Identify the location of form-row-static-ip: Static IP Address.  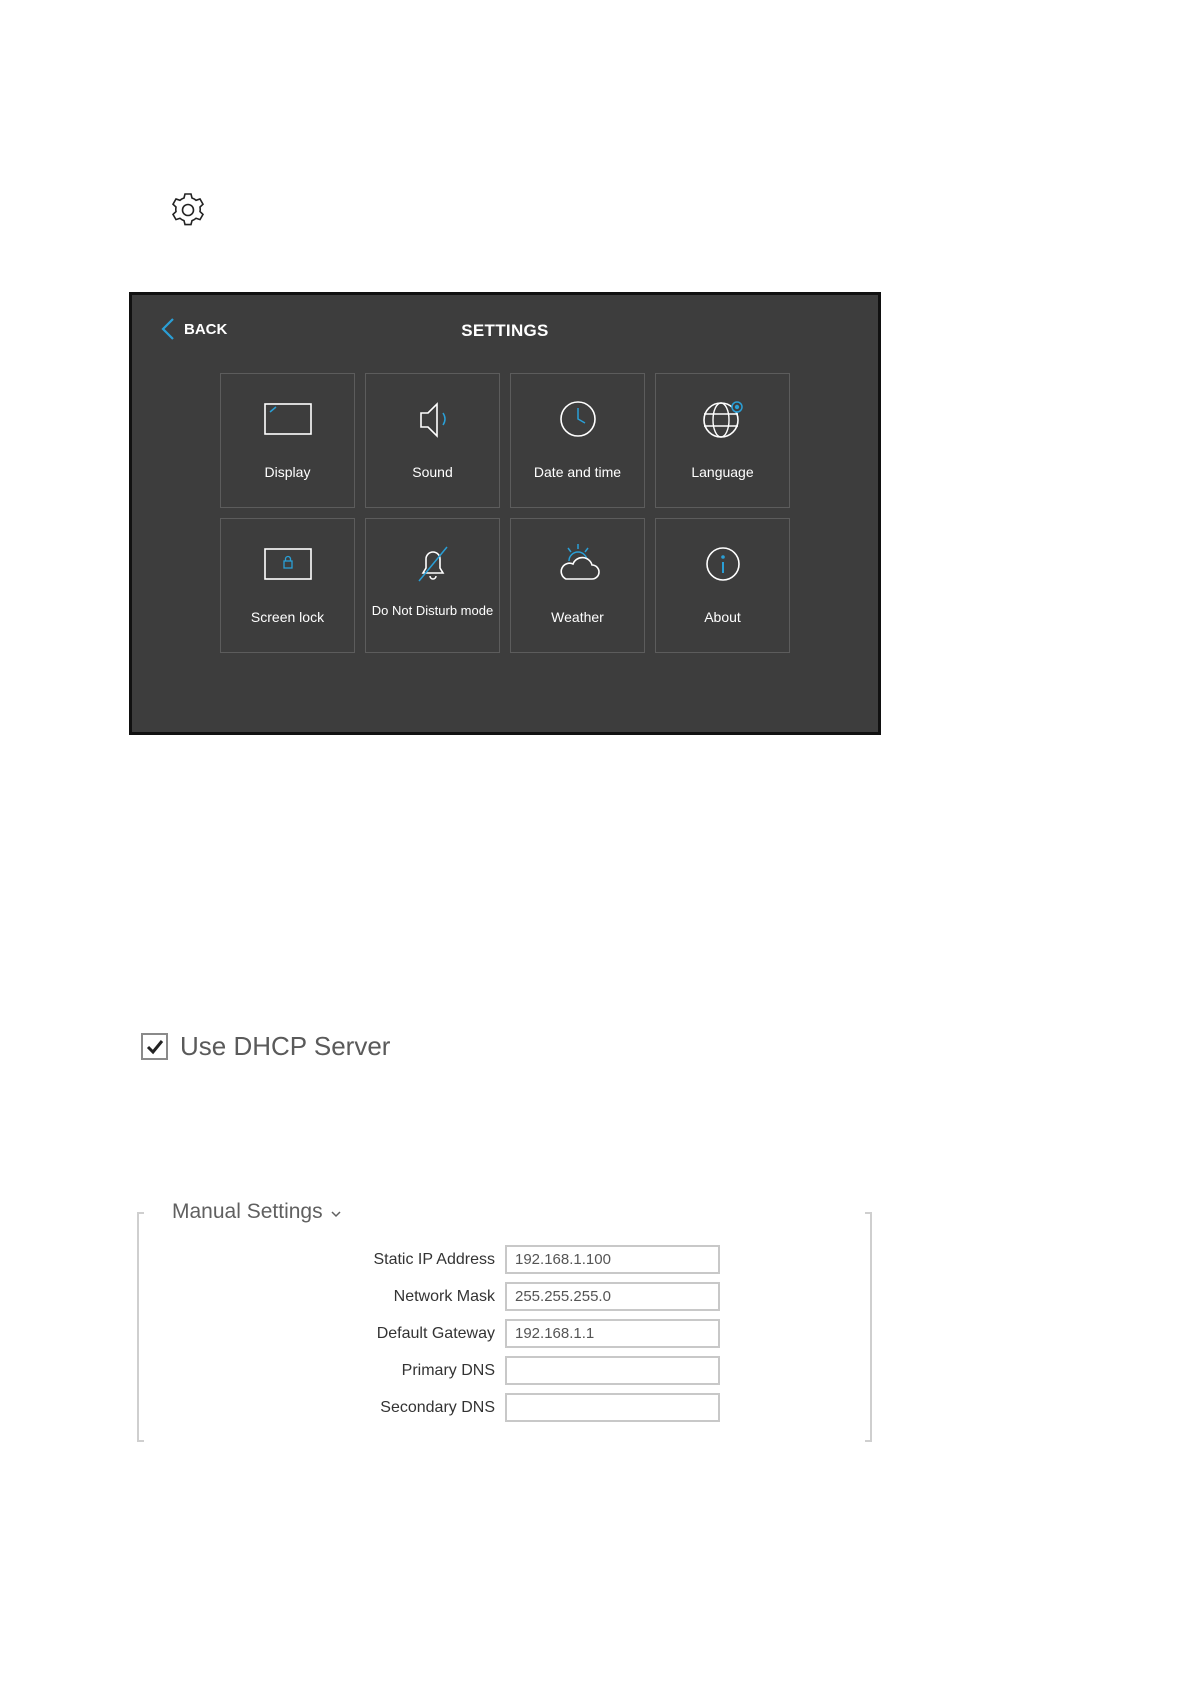
(515, 1259).